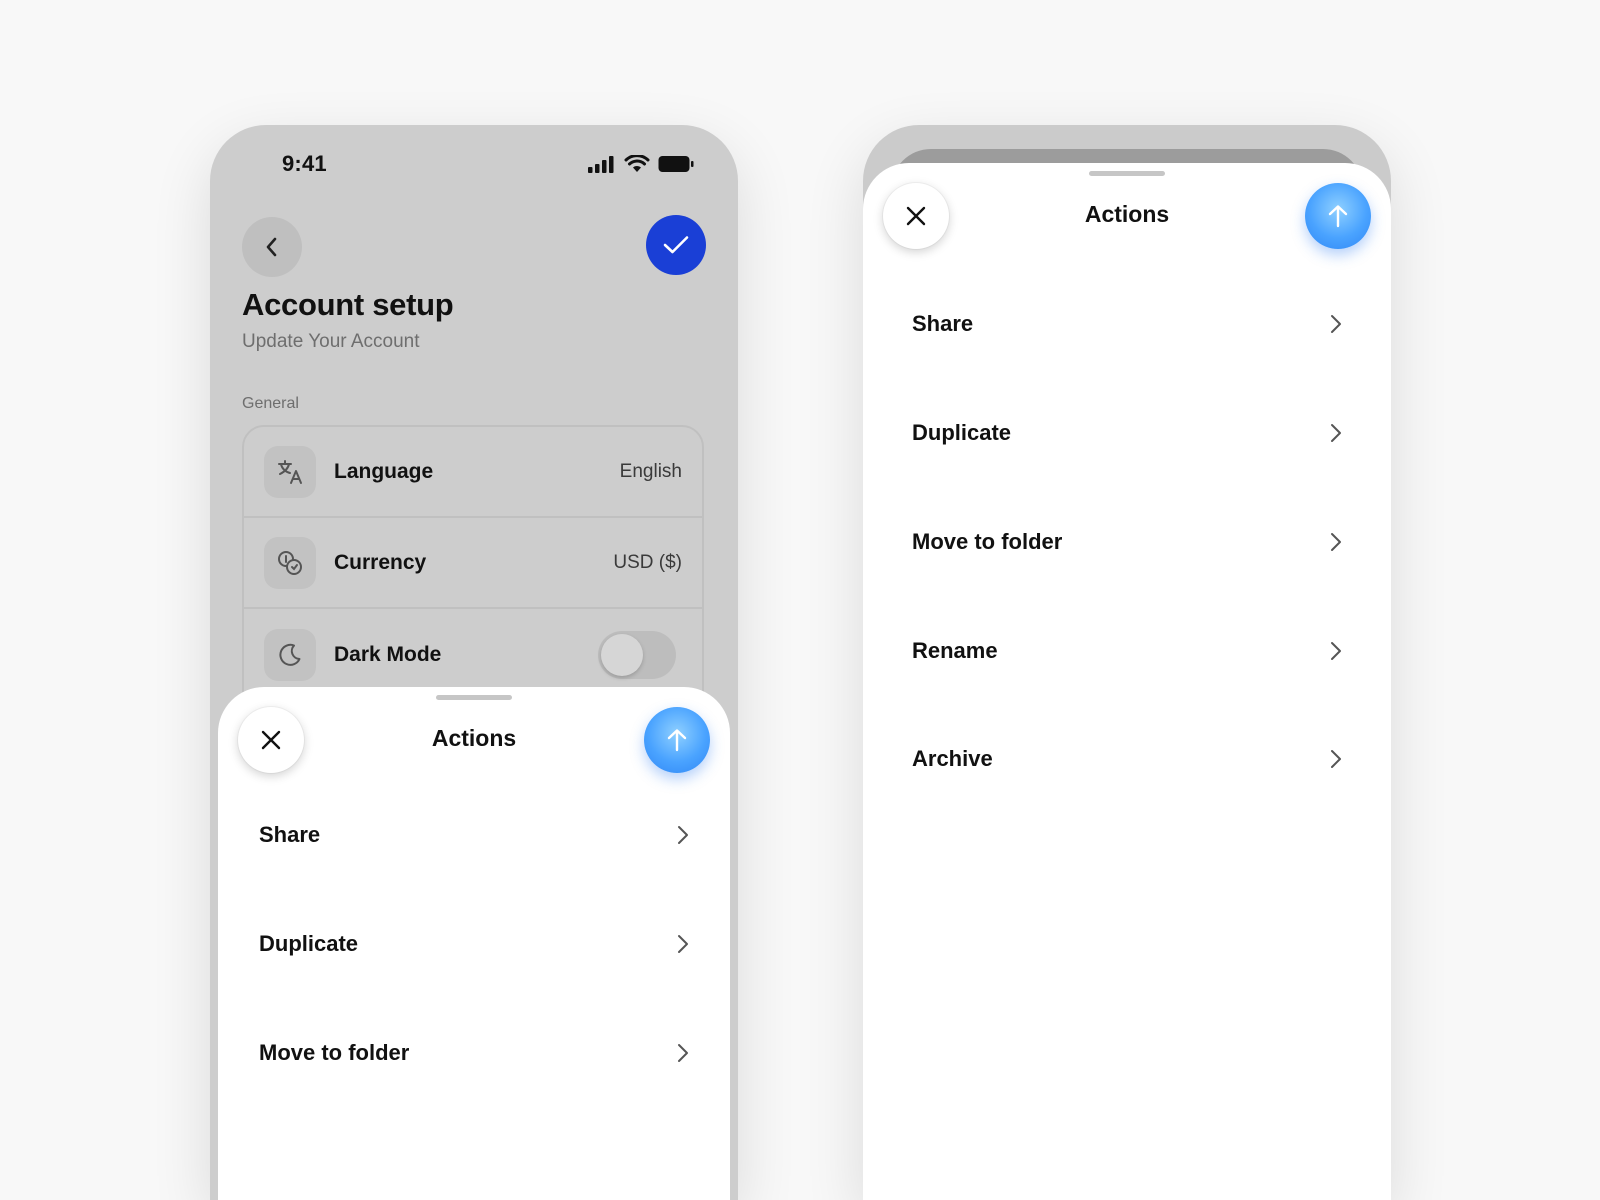  Describe the element at coordinates (1127, 759) in the screenshot. I see `action-item-archive: Archive` at that location.